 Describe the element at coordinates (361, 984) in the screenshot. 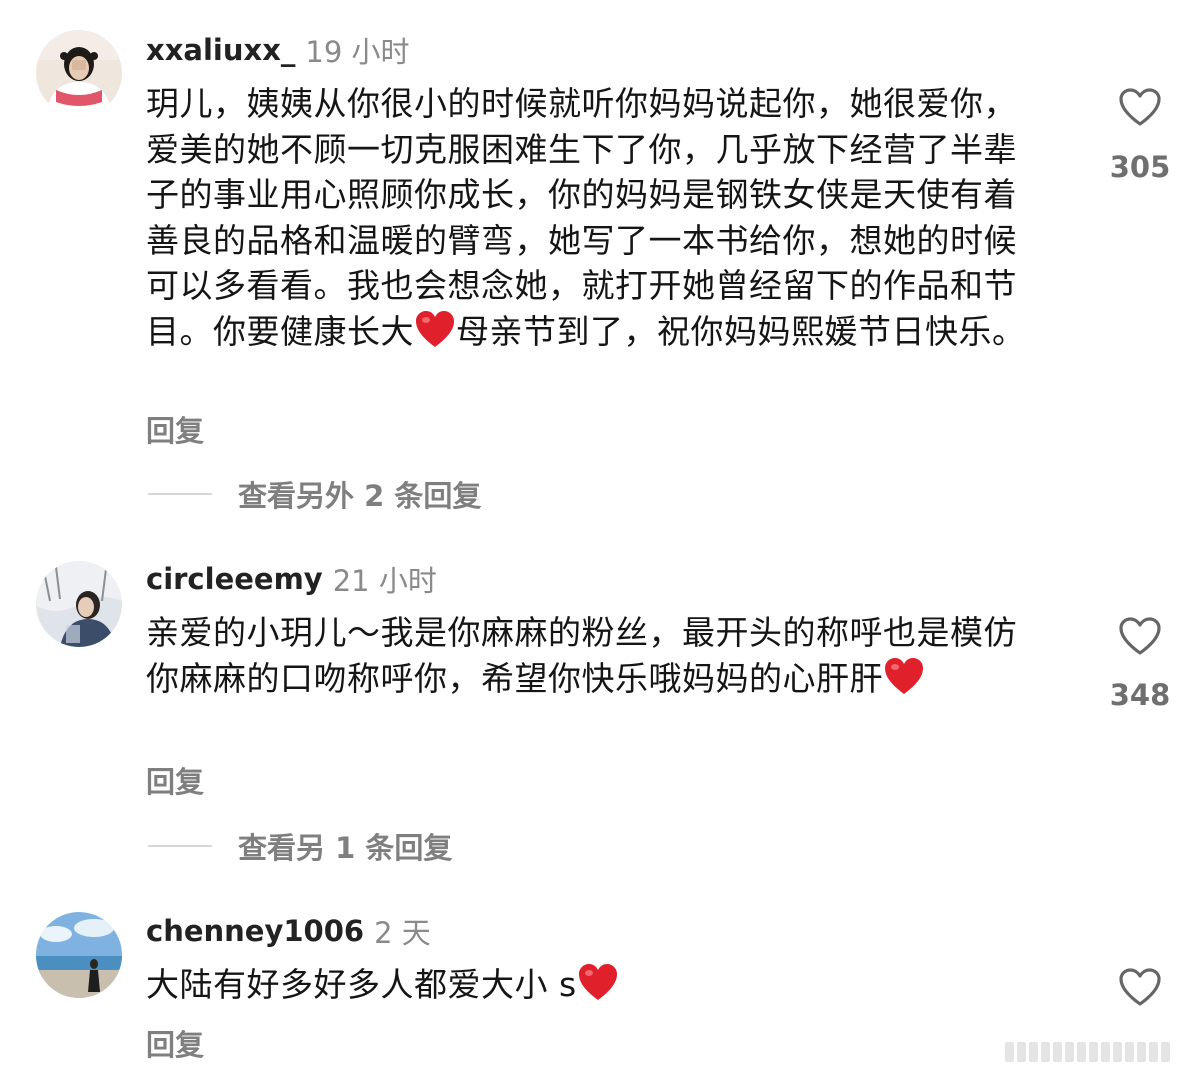

I see `comment-body: 大陆有好多好多人都爱大小 s` at that location.